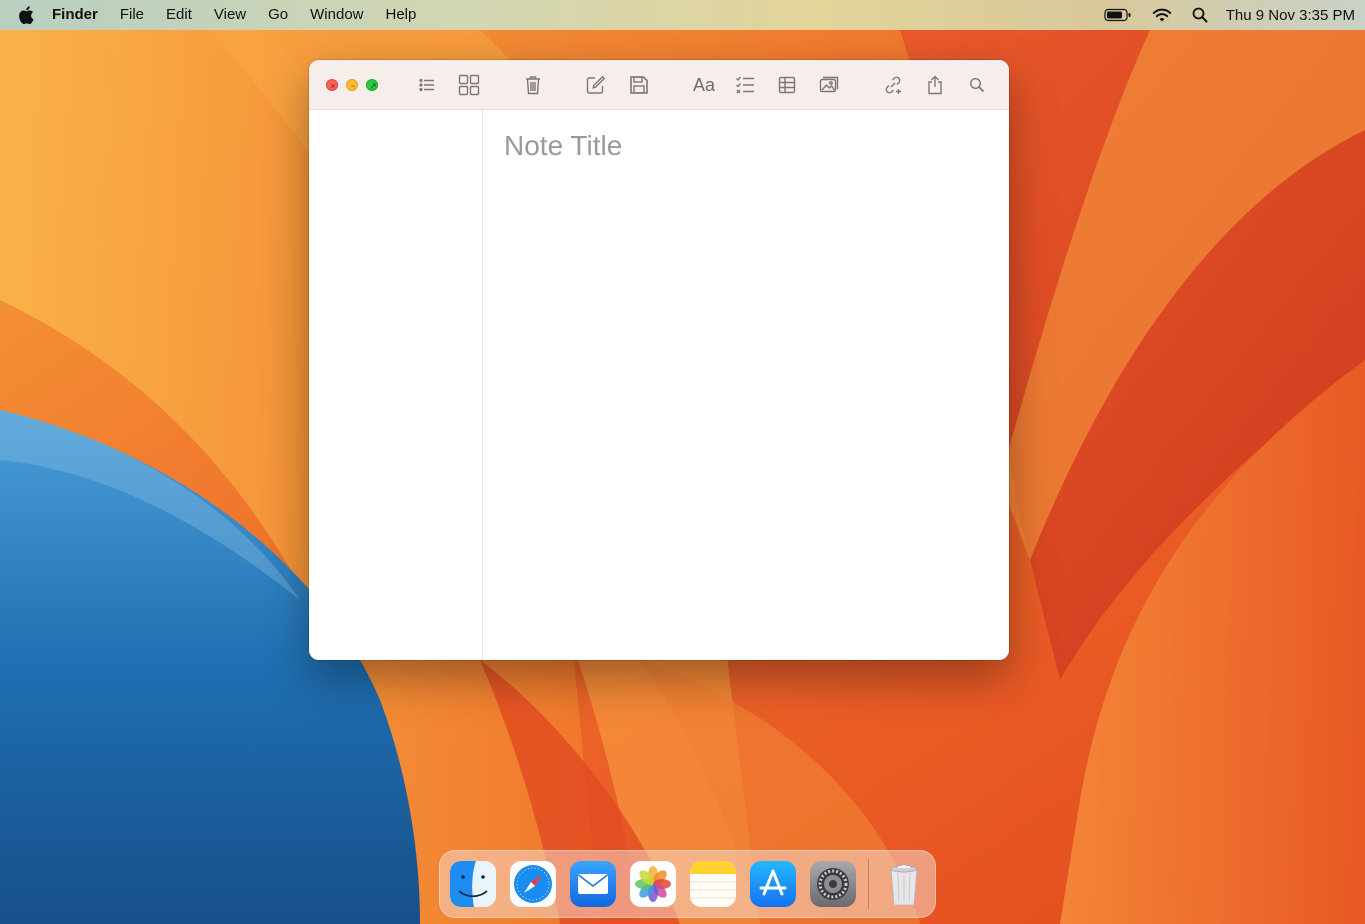 This screenshot has width=1365, height=924. I want to click on list-view-button, so click(427, 85).